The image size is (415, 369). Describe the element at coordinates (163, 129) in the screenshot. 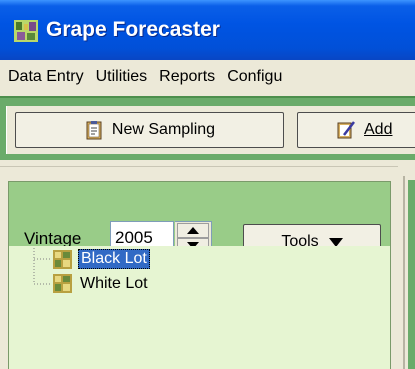

I see `new-sampling-label: New Sampling` at that location.